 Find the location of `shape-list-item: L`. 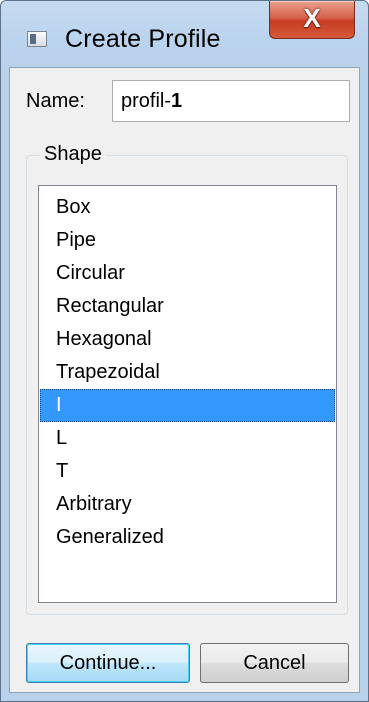

shape-list-item: L is located at coordinates (187, 438).